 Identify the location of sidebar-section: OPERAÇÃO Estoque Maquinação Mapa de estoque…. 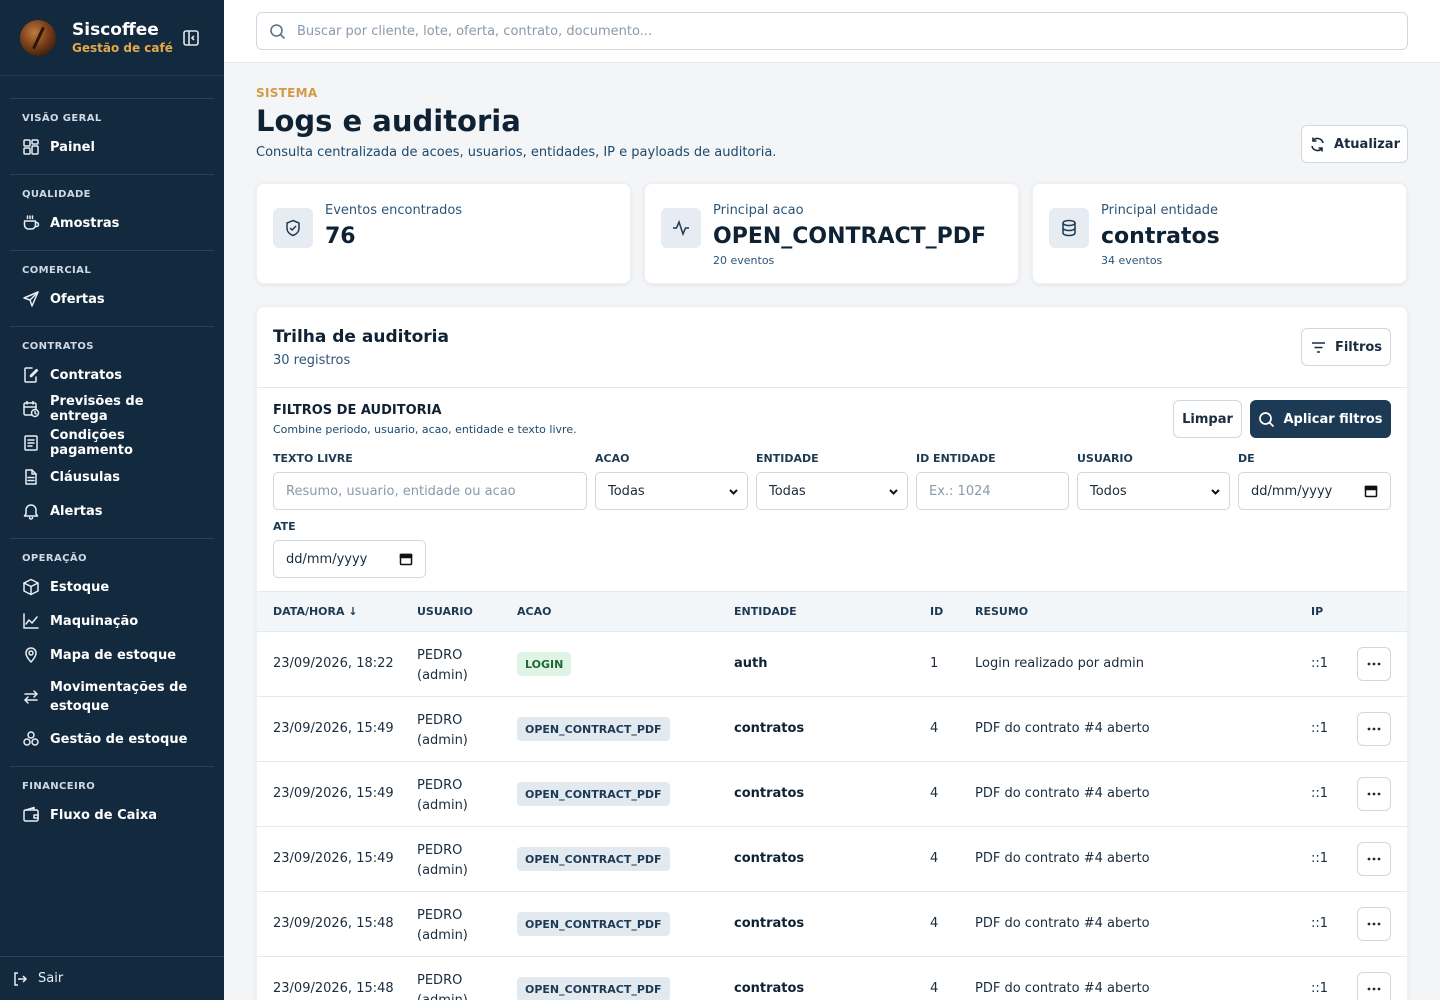
(112, 652).